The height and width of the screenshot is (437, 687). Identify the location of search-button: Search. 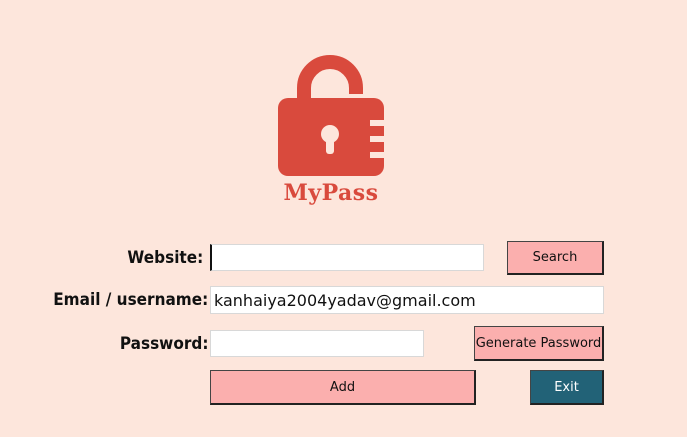
(555, 258).